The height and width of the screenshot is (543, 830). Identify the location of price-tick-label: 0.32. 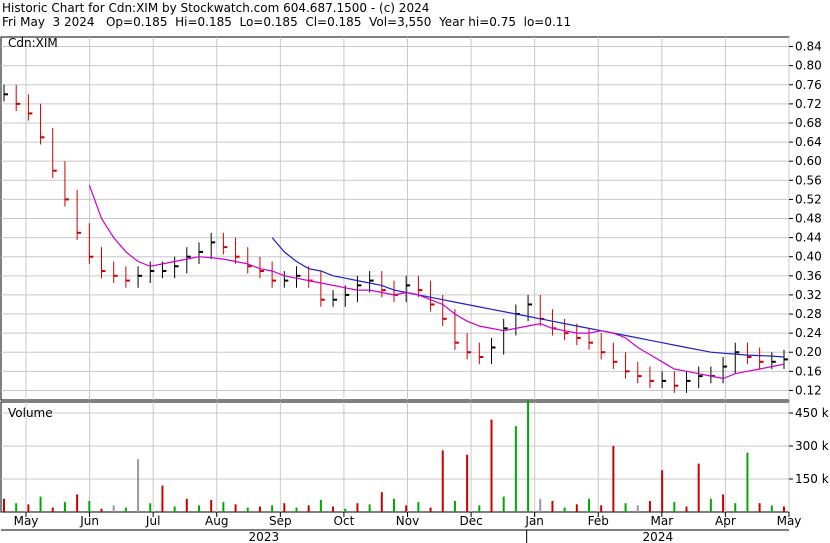
(808, 295).